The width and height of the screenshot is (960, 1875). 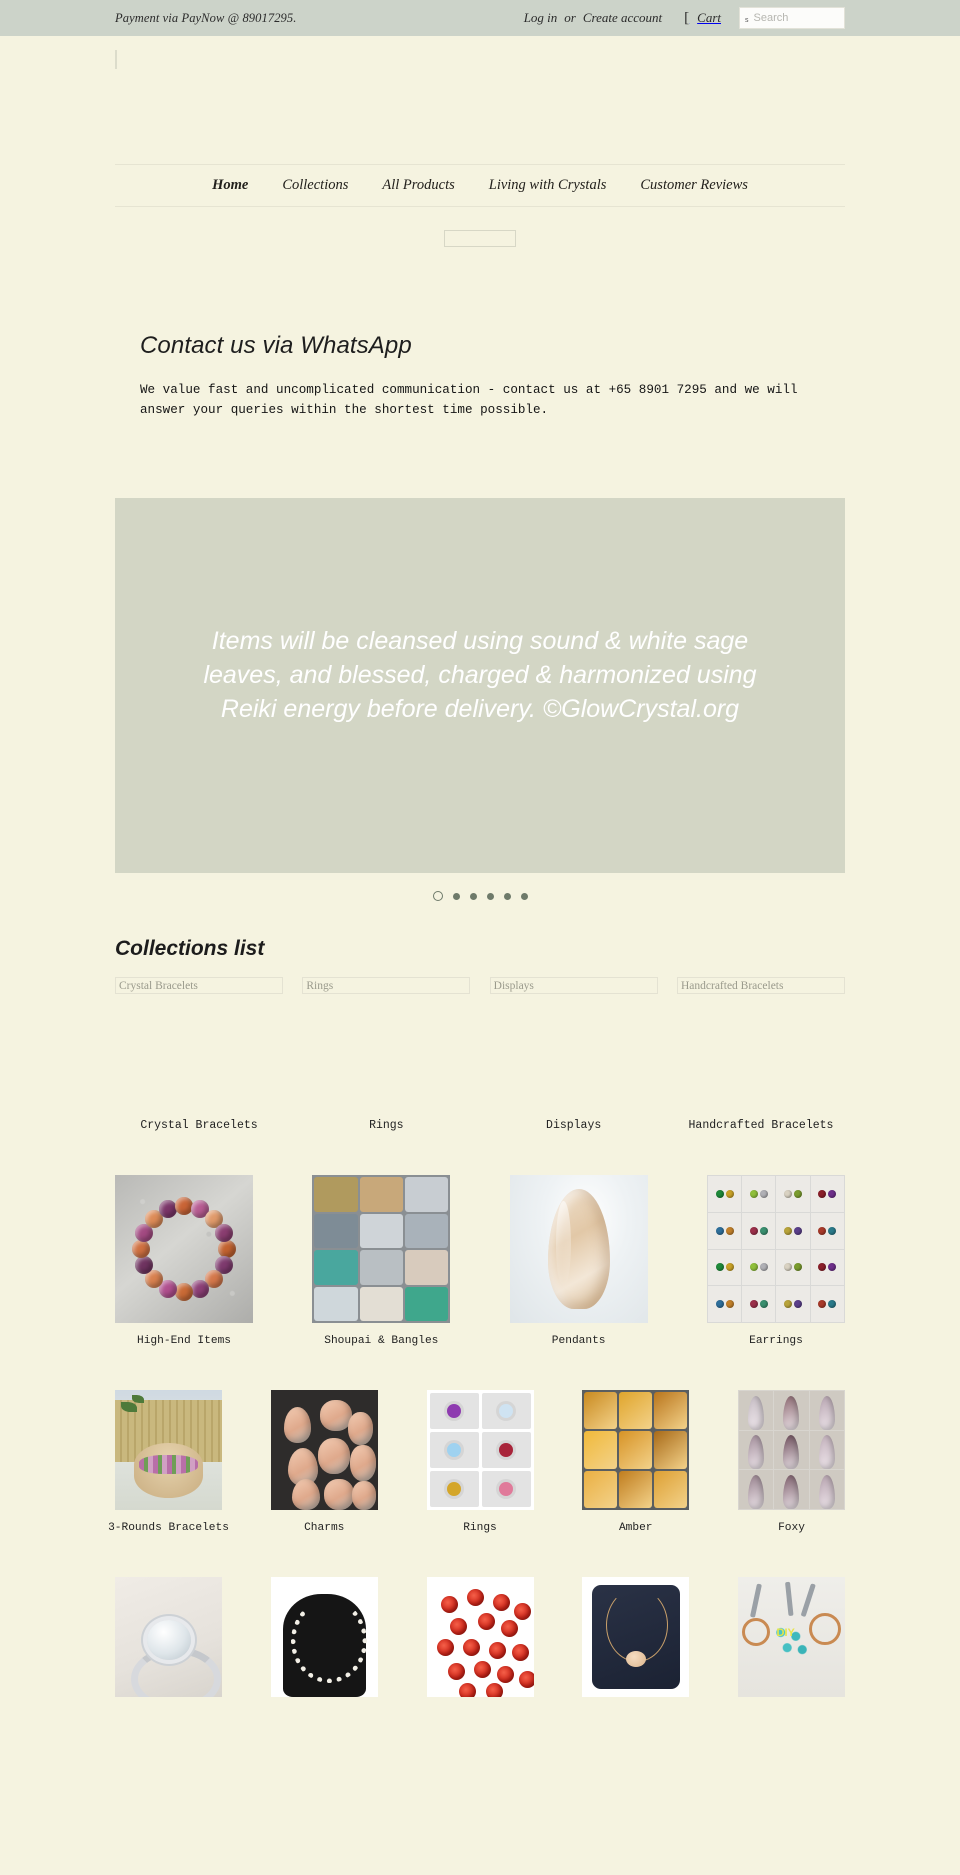 I want to click on whatsapp-heading: Contact us via WhatsApp, so click(x=276, y=345).